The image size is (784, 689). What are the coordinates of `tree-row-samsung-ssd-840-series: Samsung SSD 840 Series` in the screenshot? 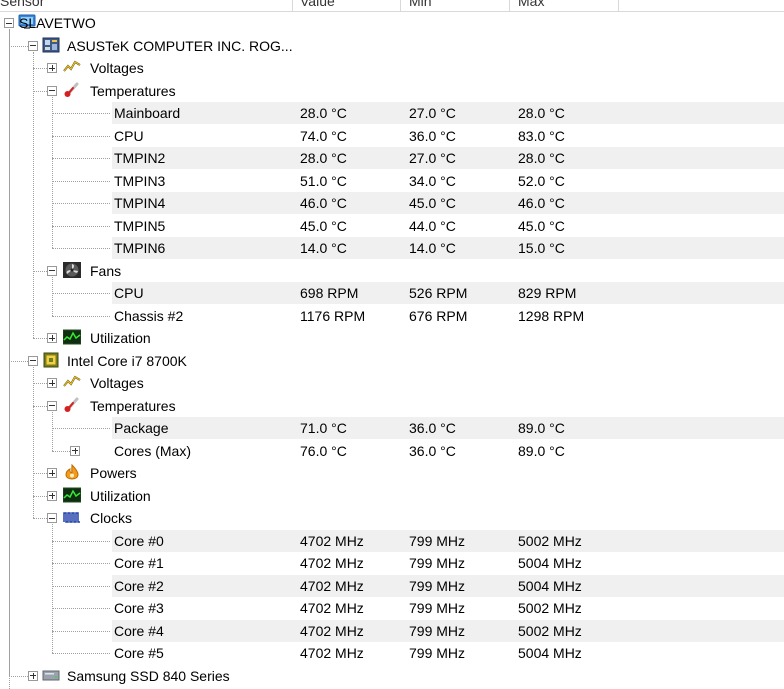 It's located at (392, 676).